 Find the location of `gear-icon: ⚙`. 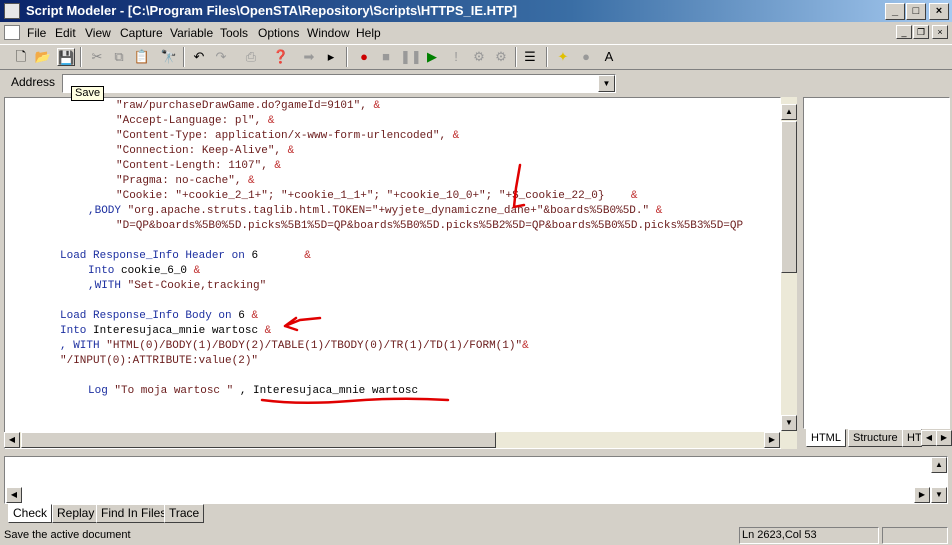

gear-icon: ⚙ is located at coordinates (479, 57).